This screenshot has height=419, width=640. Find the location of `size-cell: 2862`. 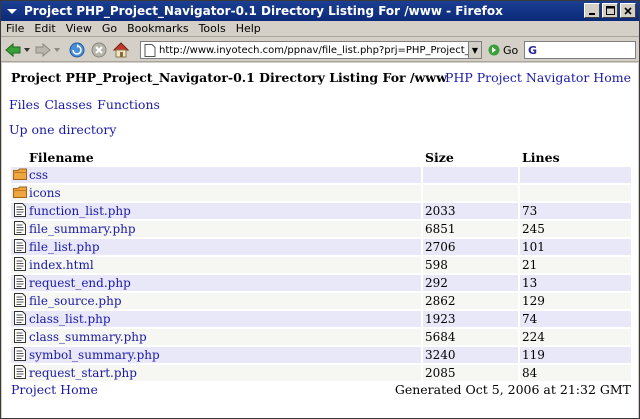

size-cell: 2862 is located at coordinates (470, 301).